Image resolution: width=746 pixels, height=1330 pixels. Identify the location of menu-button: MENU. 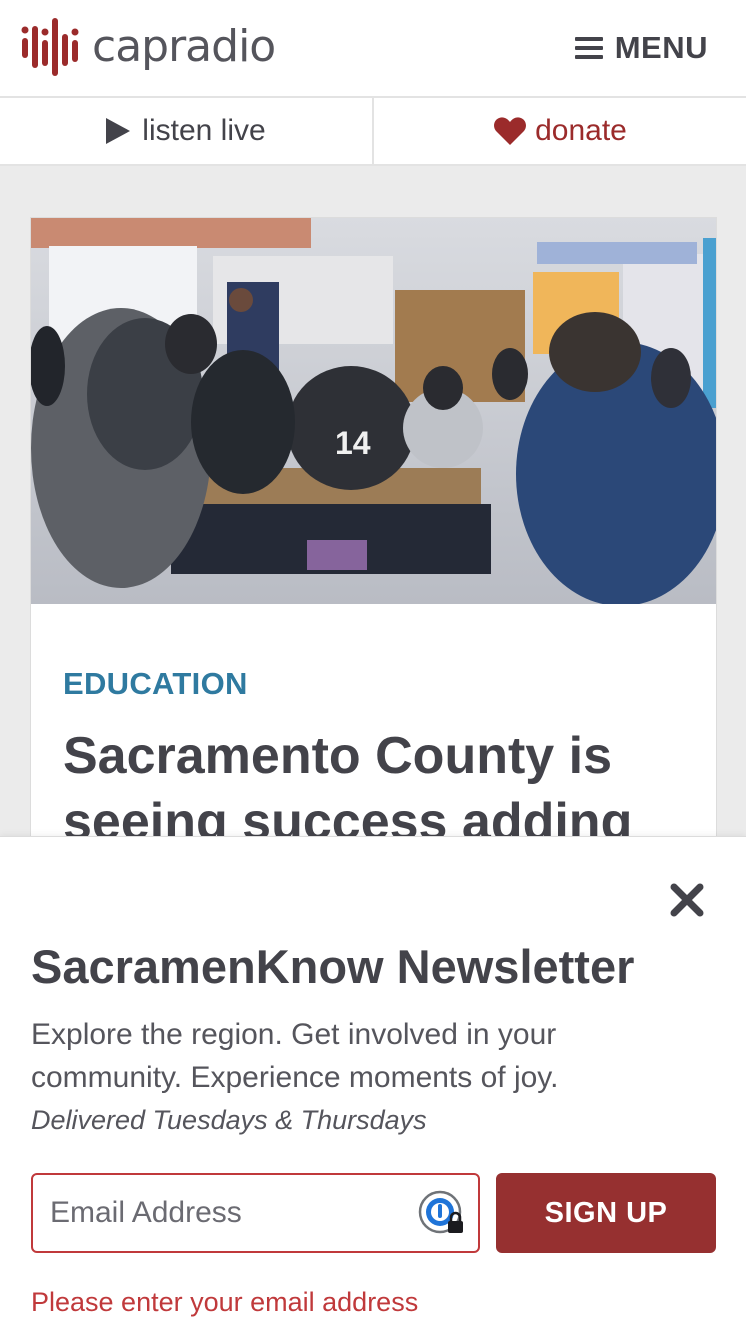
(641, 48).